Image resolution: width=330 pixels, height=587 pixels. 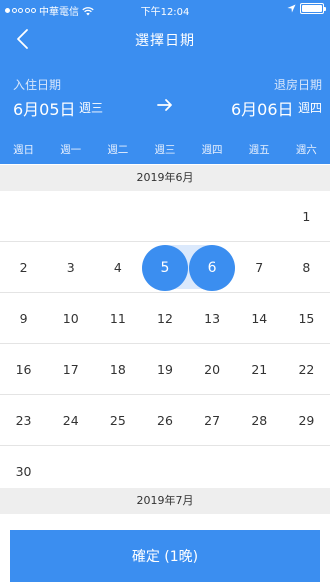 What do you see at coordinates (164, 105) in the screenshot?
I see `arrow-right-icon` at bounding box center [164, 105].